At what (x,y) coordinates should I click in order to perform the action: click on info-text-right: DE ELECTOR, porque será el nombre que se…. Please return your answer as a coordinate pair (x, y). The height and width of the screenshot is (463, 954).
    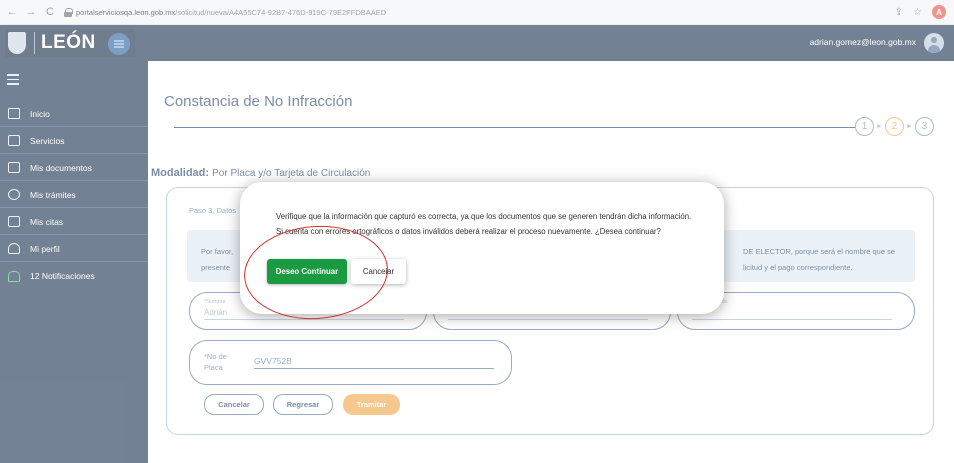
    Looking at the image, I should click on (819, 260).